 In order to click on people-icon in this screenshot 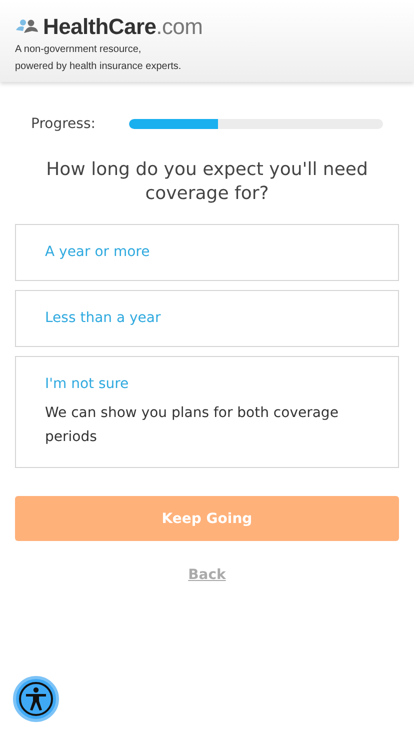, I will do `click(27, 27)`.